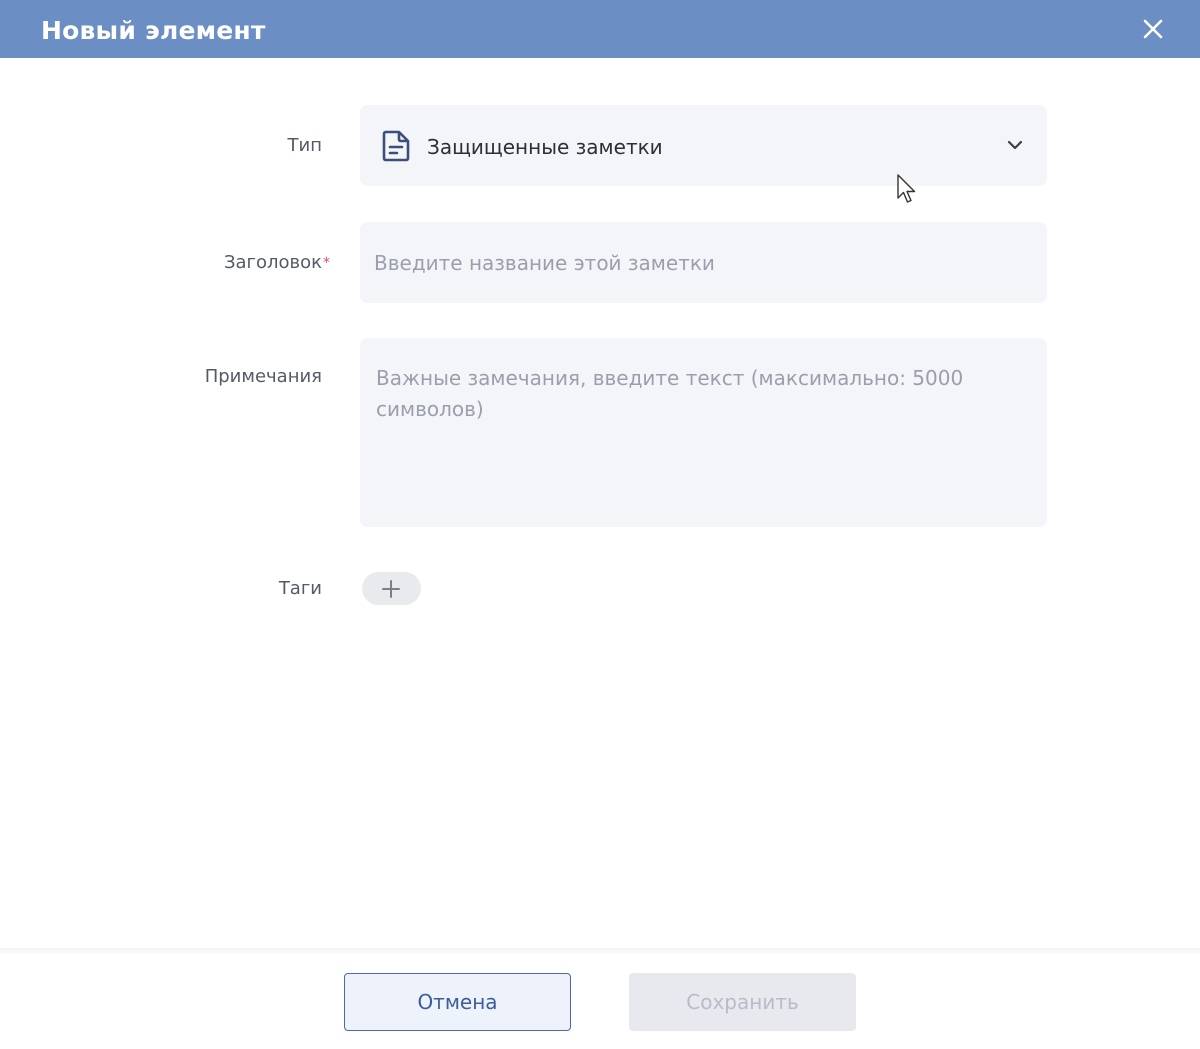  I want to click on title-label: Заголовок*, so click(276, 262).